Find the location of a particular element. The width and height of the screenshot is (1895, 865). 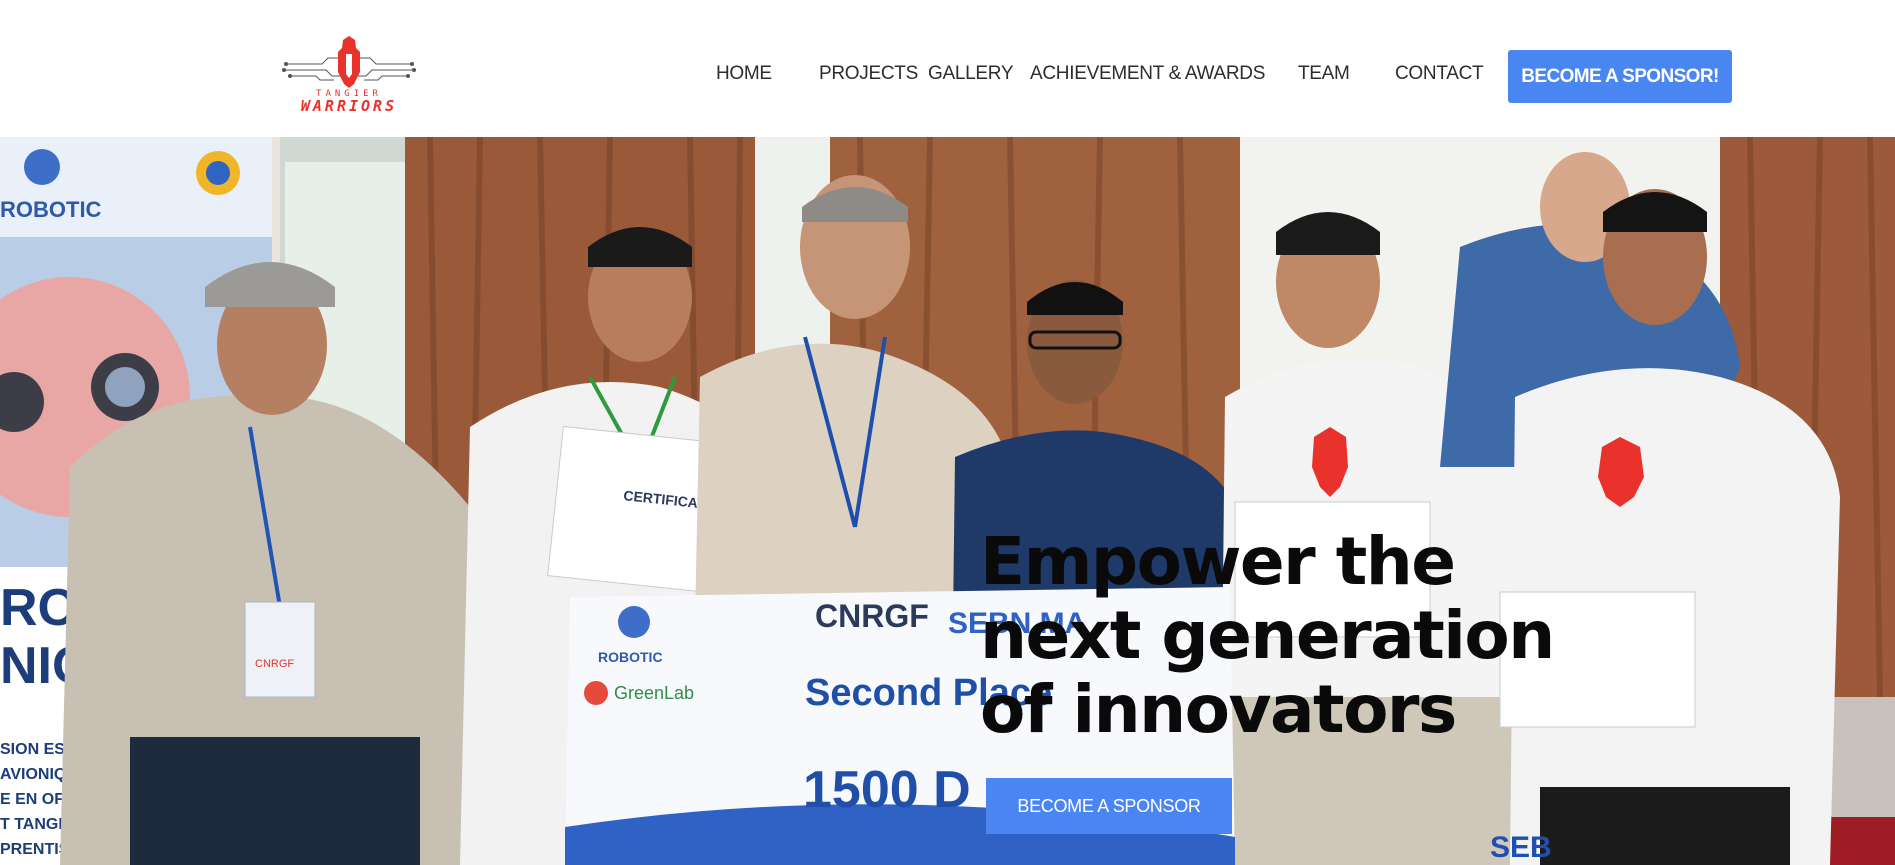

become-sponsor-header-button: BECOME A SPONSOR! is located at coordinates (1620, 76).